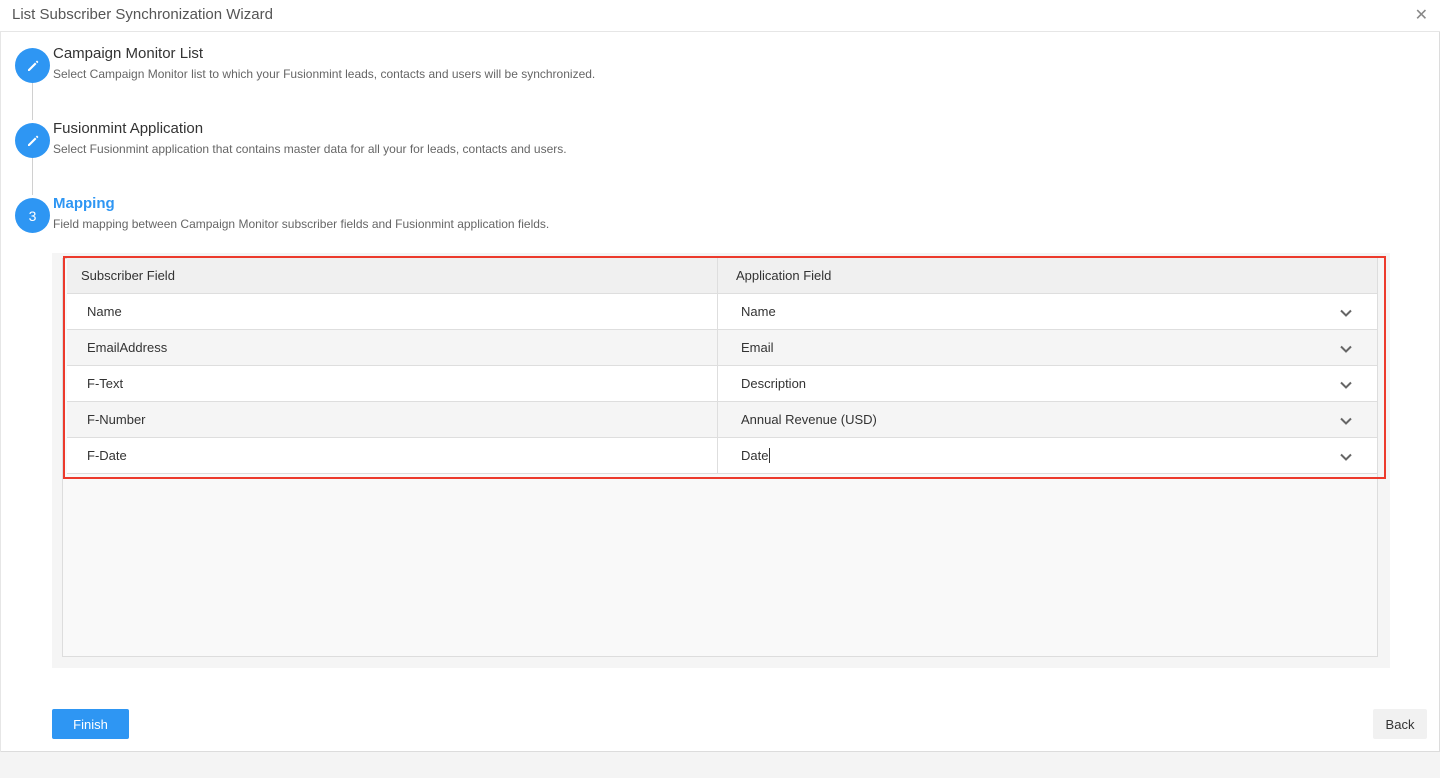 This screenshot has width=1440, height=778. What do you see at coordinates (128, 53) in the screenshot?
I see `step-1-title: Campaign Monitor List` at bounding box center [128, 53].